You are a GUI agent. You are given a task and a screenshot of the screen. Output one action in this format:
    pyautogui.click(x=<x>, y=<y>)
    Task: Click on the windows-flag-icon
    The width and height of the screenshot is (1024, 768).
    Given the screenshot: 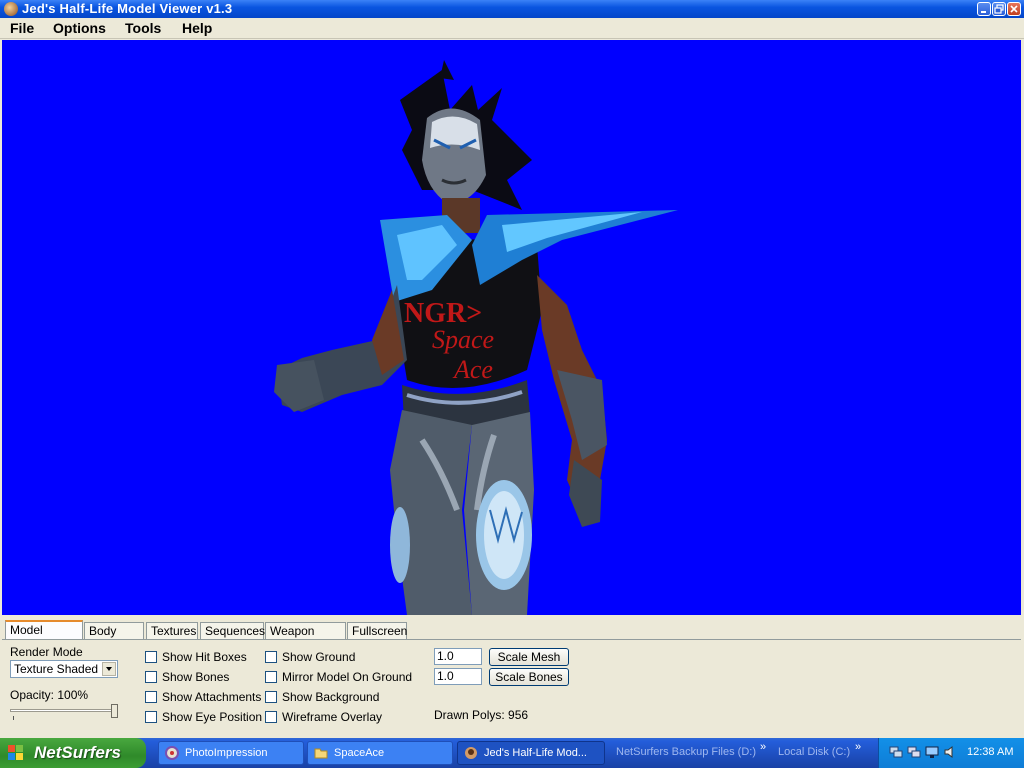 What is the action you would take?
    pyautogui.click(x=15, y=752)
    